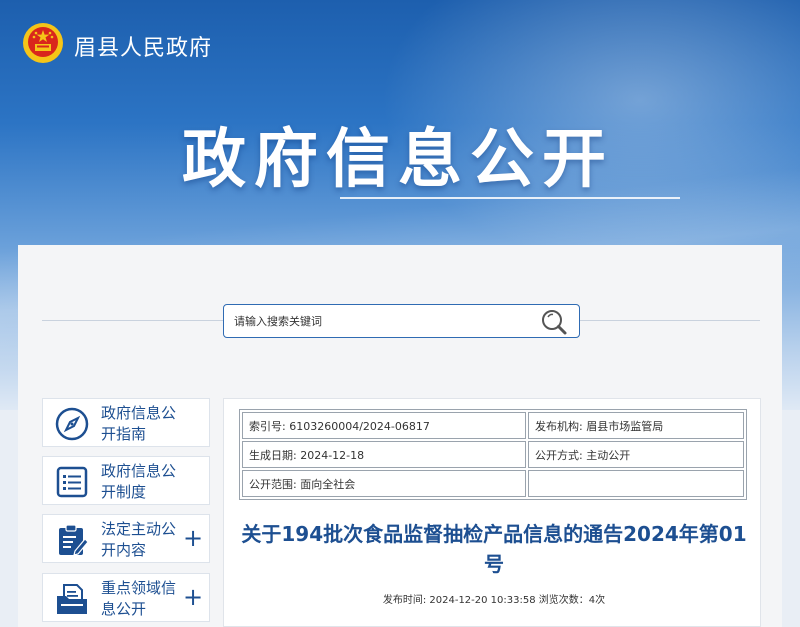 This screenshot has width=800, height=627. Describe the element at coordinates (143, 46) in the screenshot. I see `site-name: 眉县人民政府` at that location.